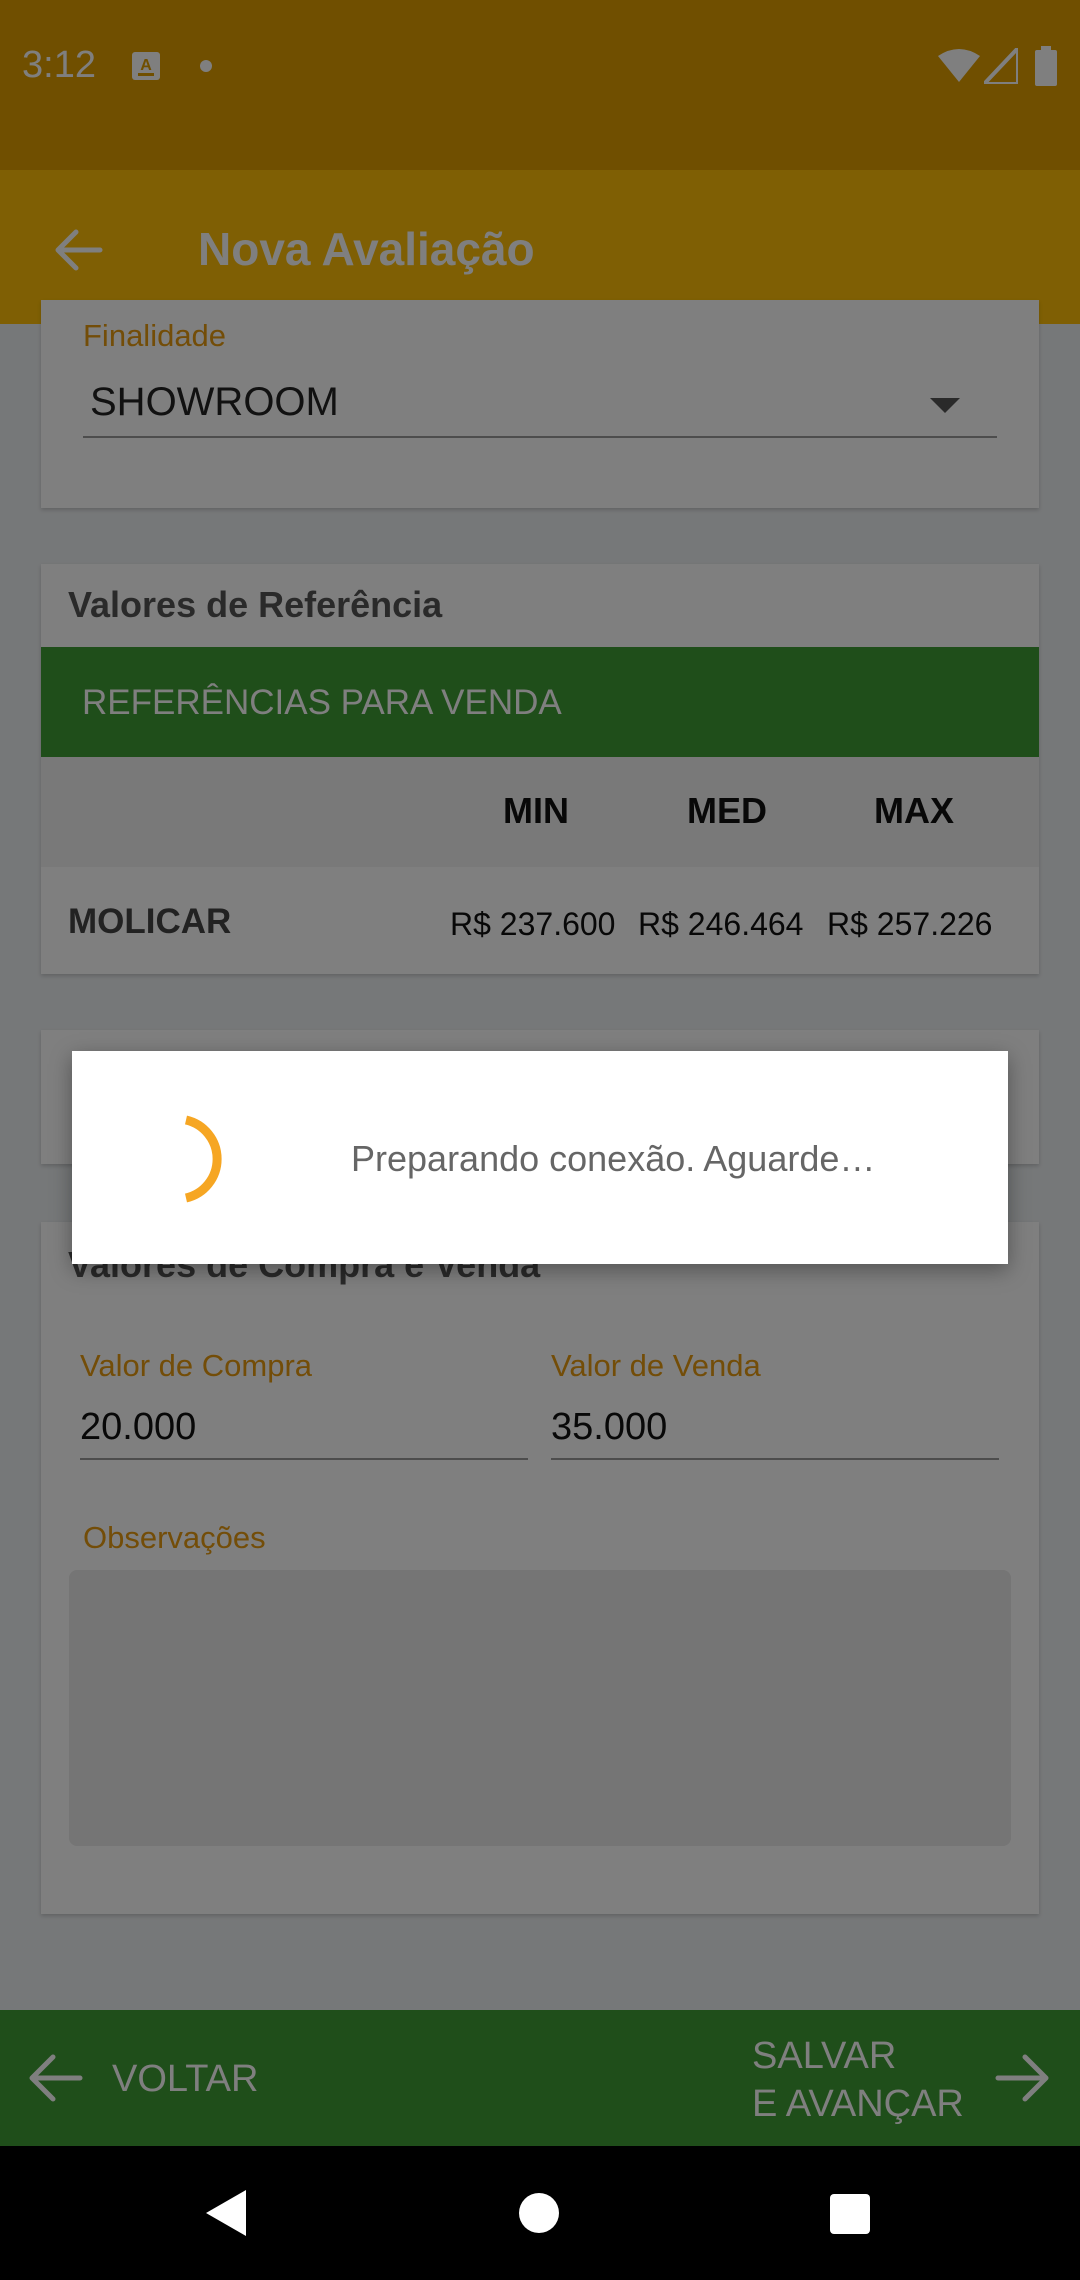  What do you see at coordinates (203, 1159) in the screenshot?
I see `loading-spinner-icon` at bounding box center [203, 1159].